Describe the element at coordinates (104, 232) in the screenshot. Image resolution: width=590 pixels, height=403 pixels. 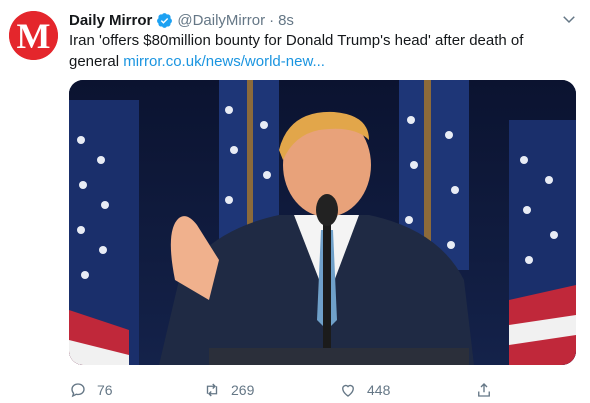
I see `flag-left` at that location.